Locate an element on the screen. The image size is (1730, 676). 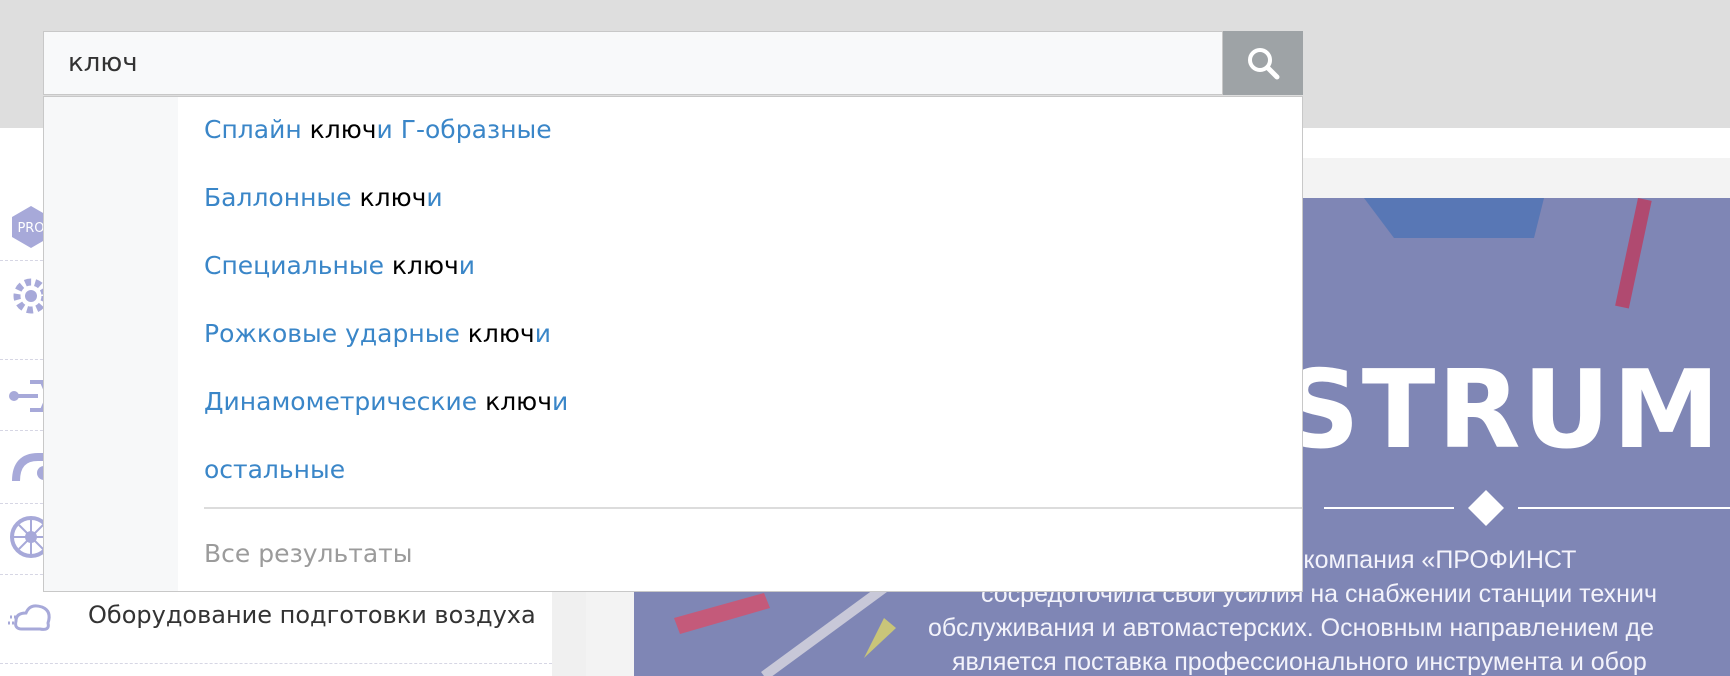
air-cloud-icon is located at coordinates (29, 617).